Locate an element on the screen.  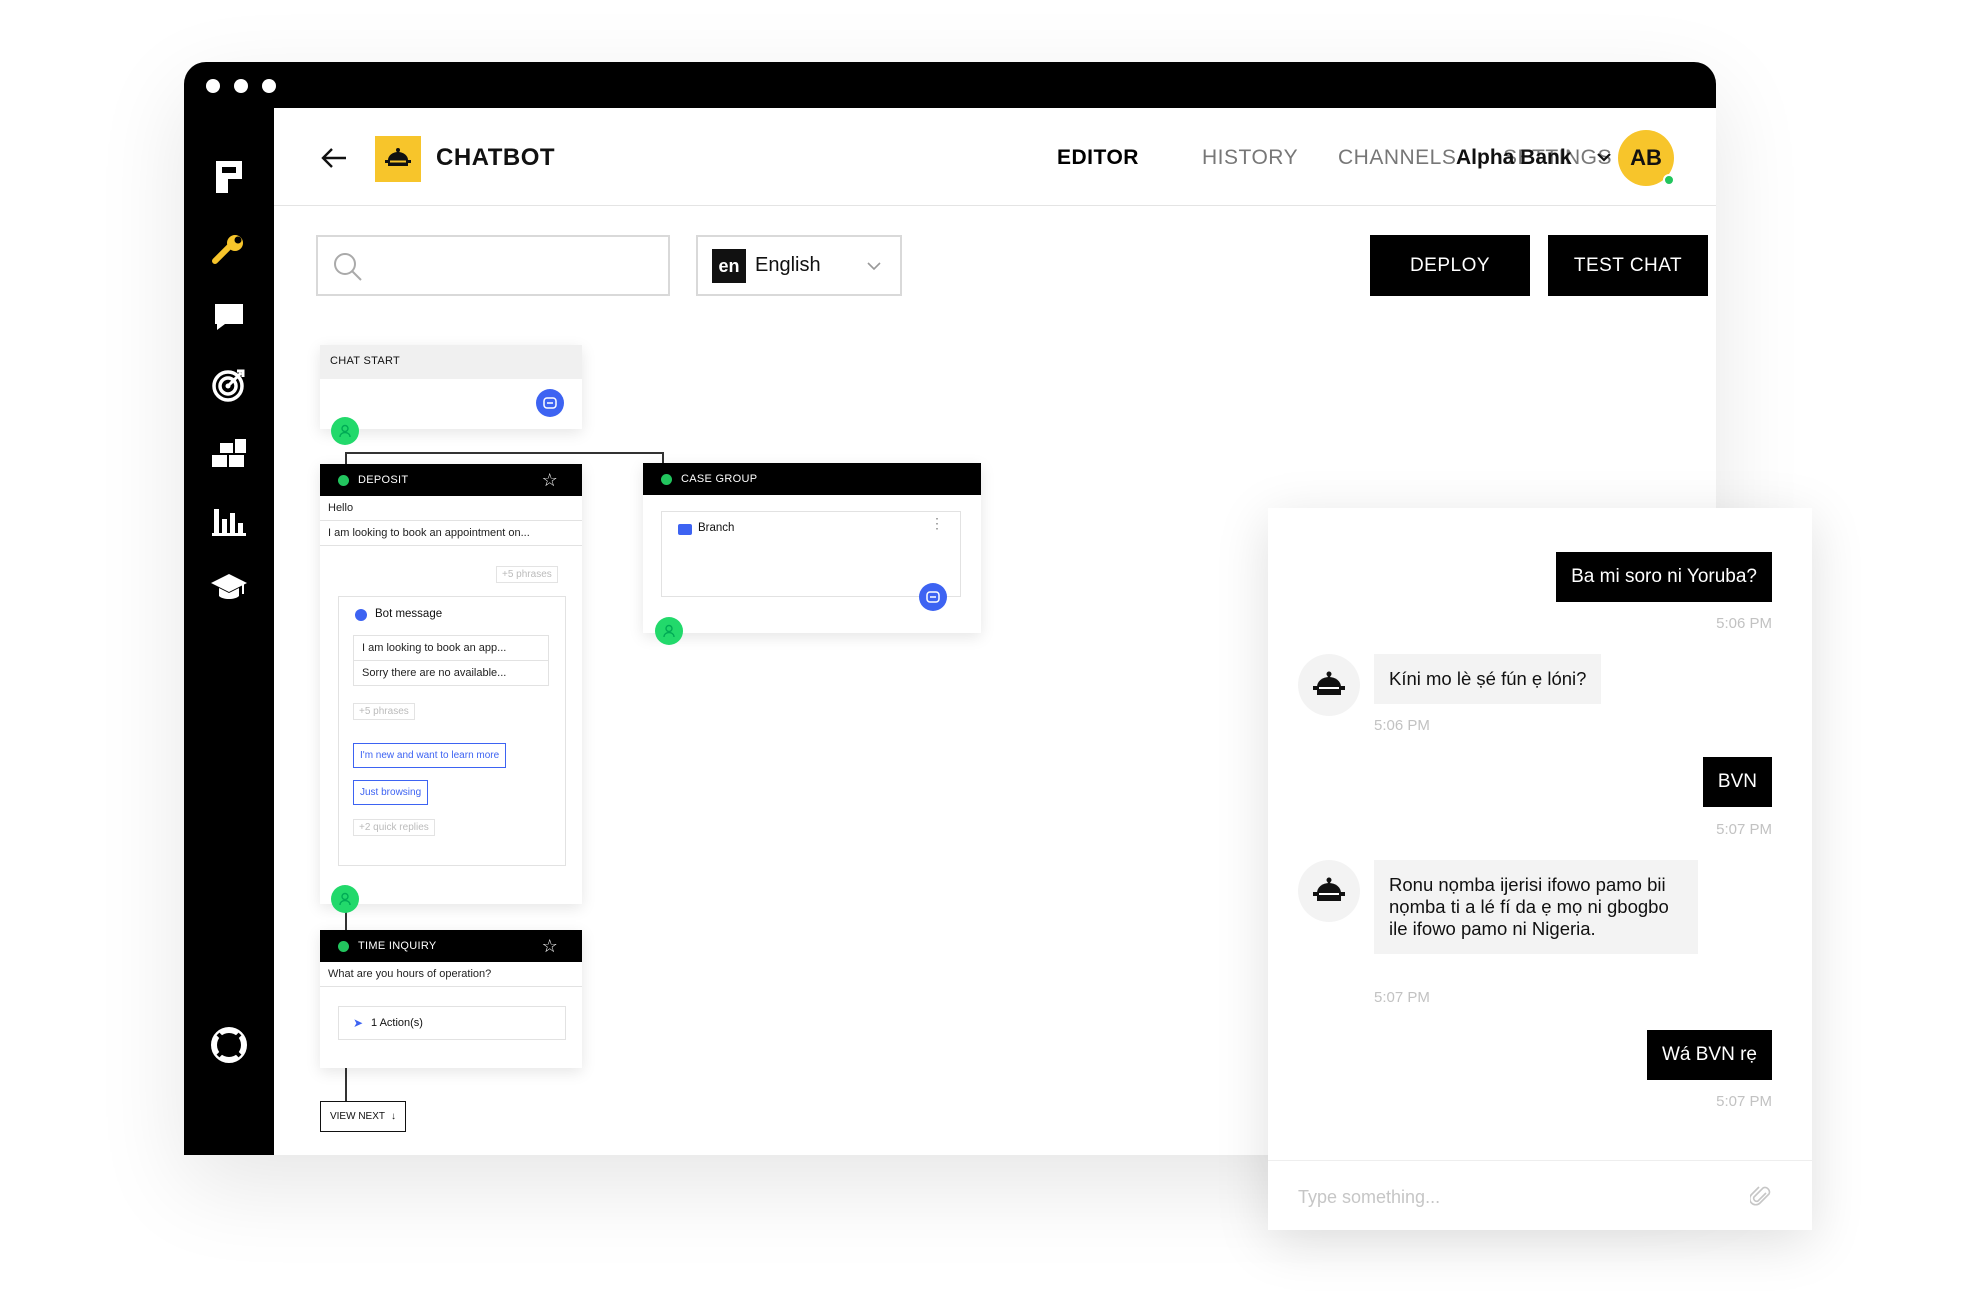
arrow-down-icon: ↓ is located at coordinates (393, 1116).